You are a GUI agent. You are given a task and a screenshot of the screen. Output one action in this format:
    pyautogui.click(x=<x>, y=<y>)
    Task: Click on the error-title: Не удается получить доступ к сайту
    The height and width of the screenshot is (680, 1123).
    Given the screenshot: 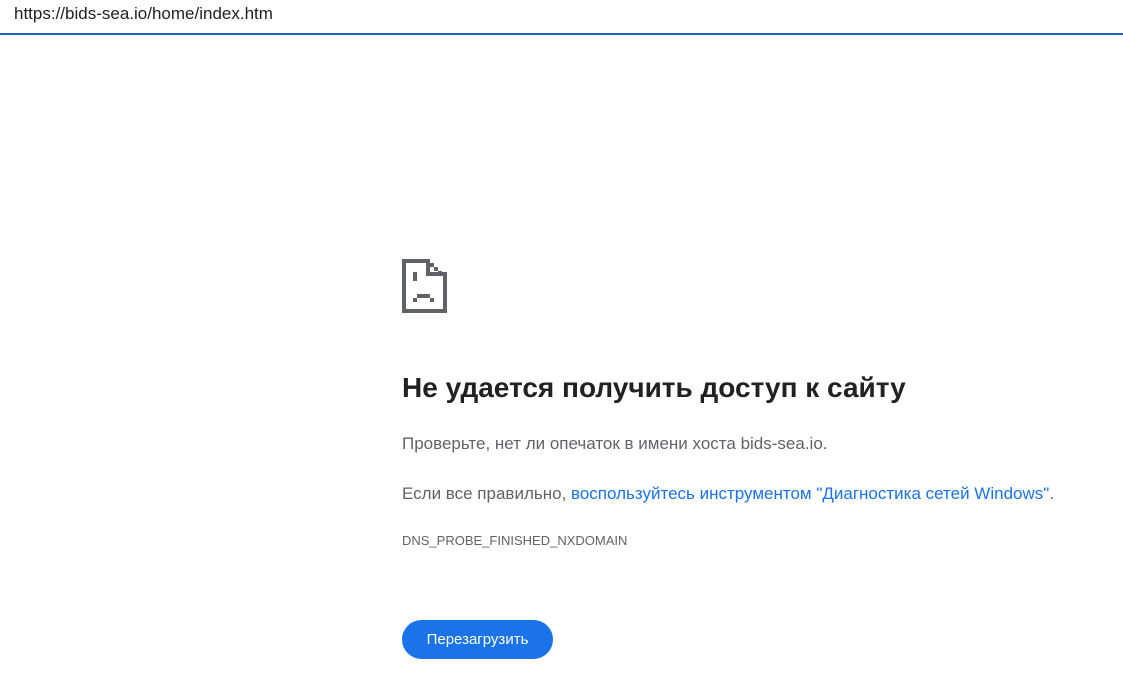 What is the action you would take?
    pyautogui.click(x=654, y=387)
    